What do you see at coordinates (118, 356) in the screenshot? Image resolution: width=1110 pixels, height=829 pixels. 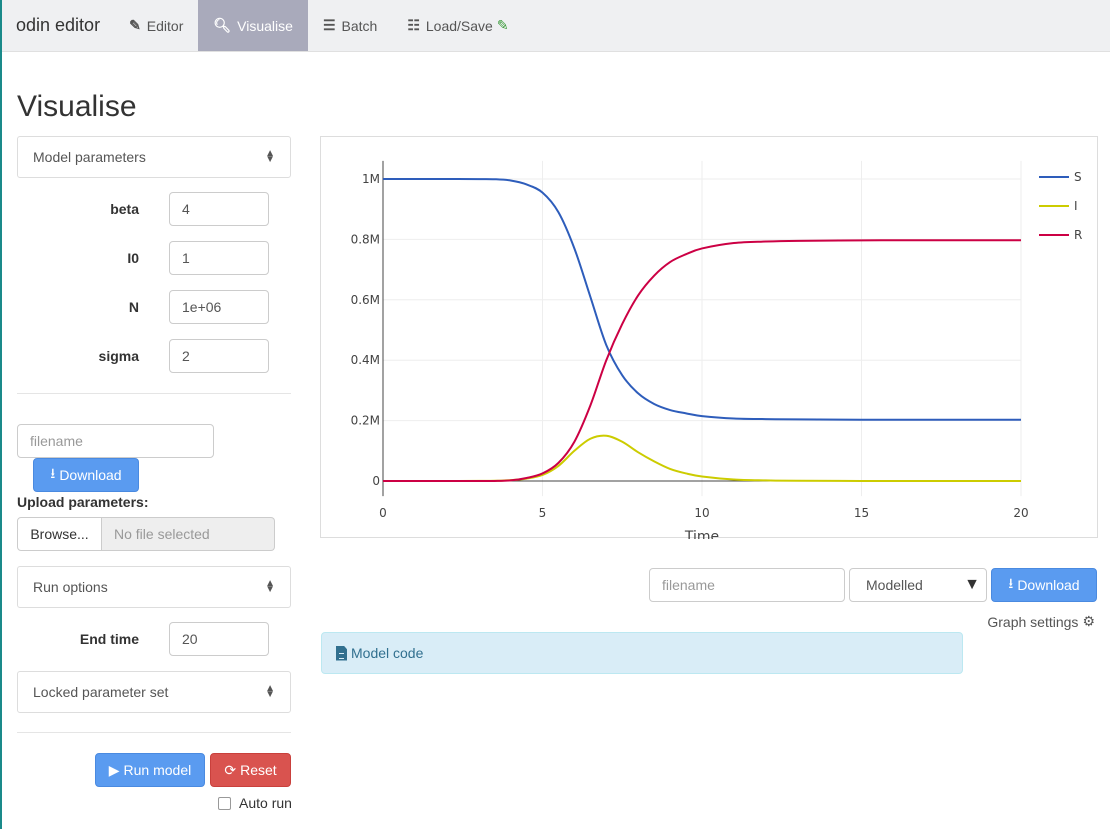 I see `param-label: sigma` at bounding box center [118, 356].